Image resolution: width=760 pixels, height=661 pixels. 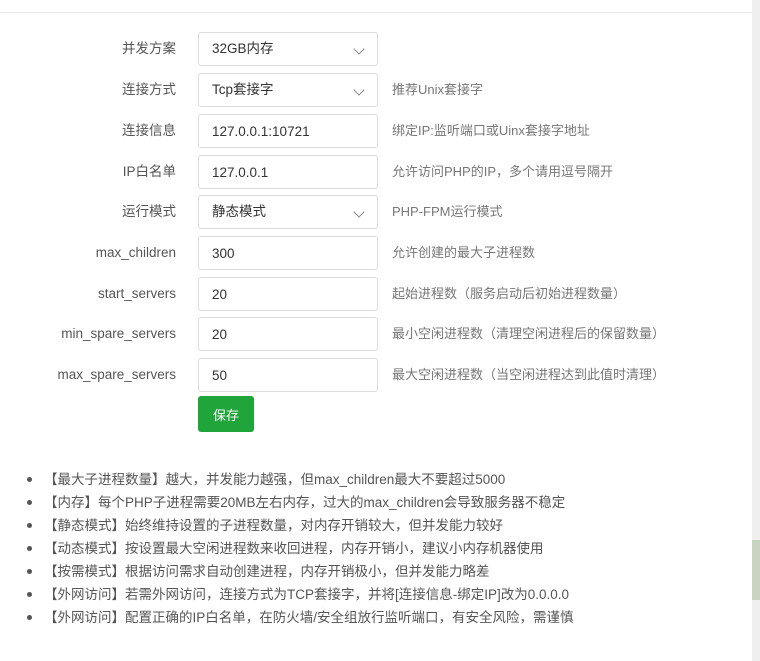 I want to click on hint-max-spare-servers: 最大空闲进程数（当空闲进程达到此值时清理）, so click(x=529, y=374).